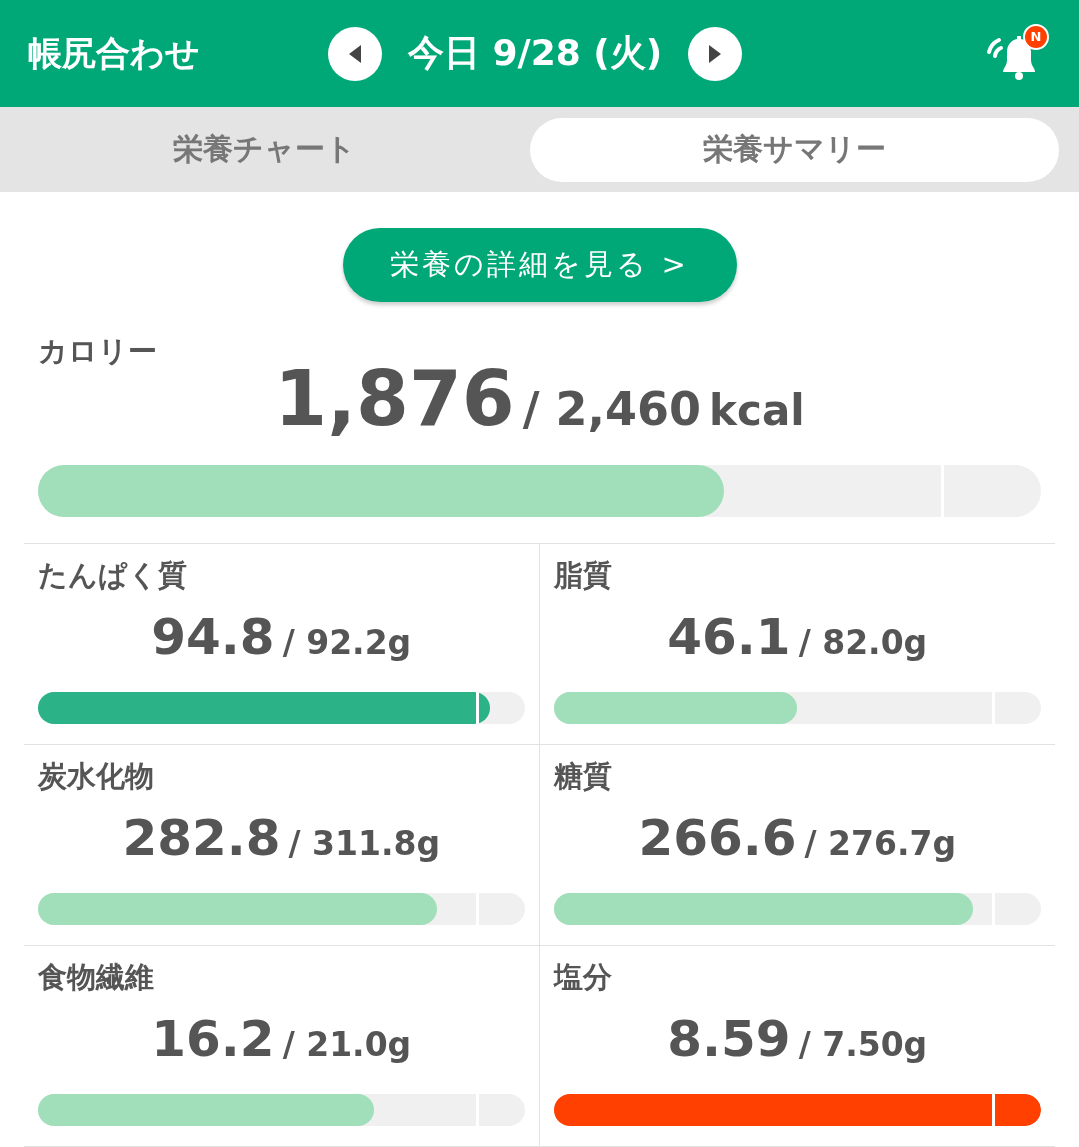  I want to click on unit-label: kcal, so click(757, 410).